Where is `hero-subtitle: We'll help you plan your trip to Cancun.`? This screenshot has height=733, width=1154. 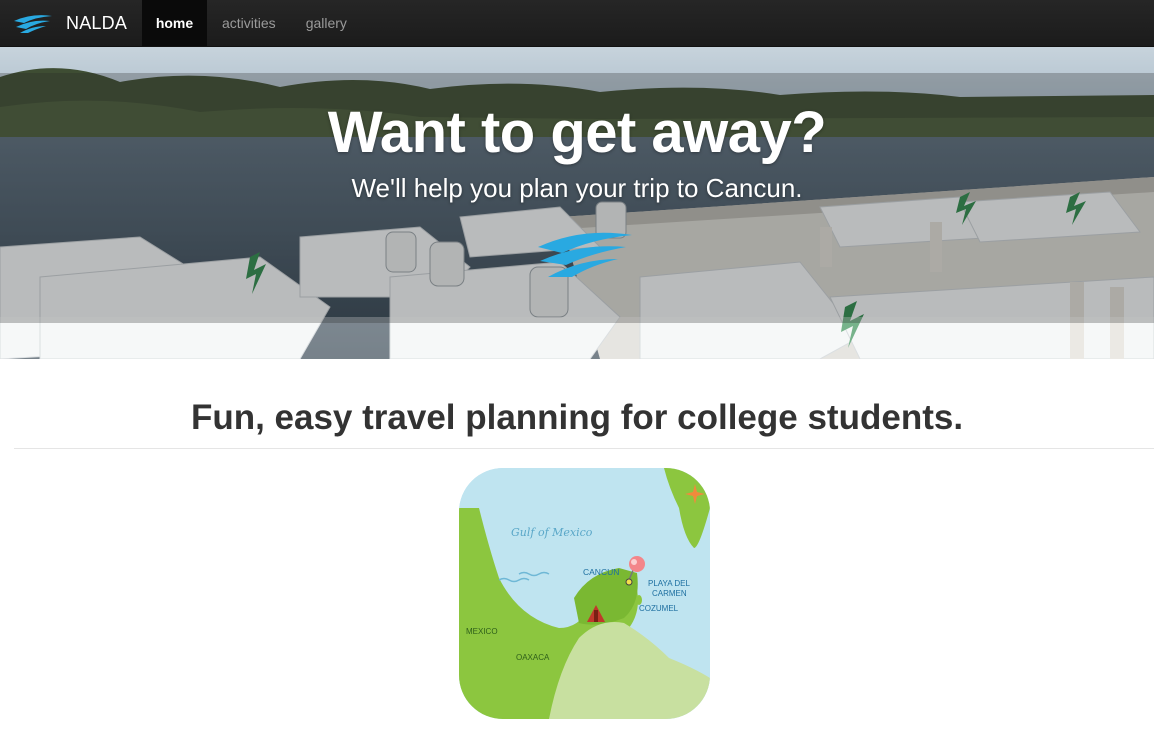 hero-subtitle: We'll help you plan your trip to Cancun. is located at coordinates (577, 188).